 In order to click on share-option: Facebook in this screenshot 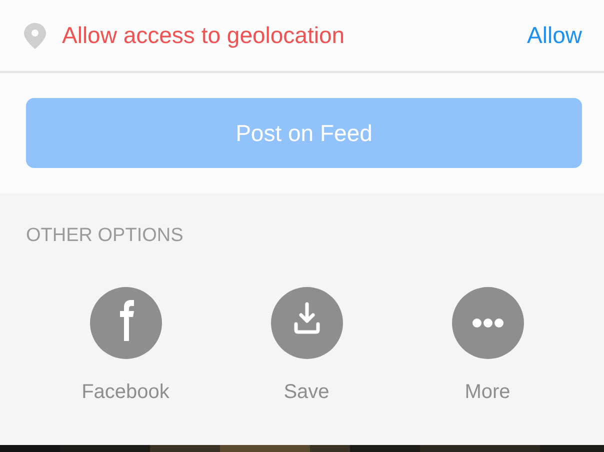, I will do `click(125, 345)`.